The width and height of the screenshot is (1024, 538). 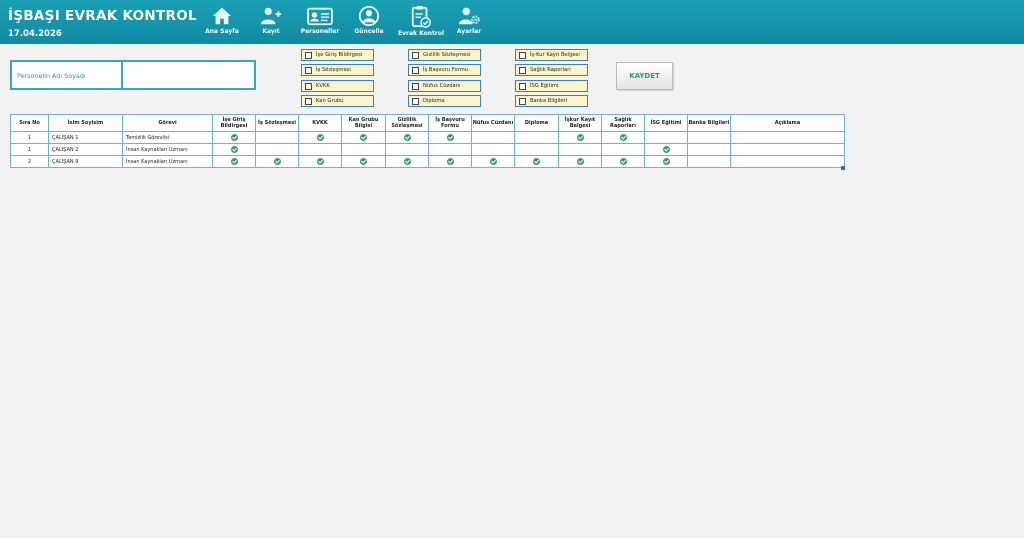 What do you see at coordinates (709, 123) in the screenshot?
I see `column-header: Banka Bilgileri` at bounding box center [709, 123].